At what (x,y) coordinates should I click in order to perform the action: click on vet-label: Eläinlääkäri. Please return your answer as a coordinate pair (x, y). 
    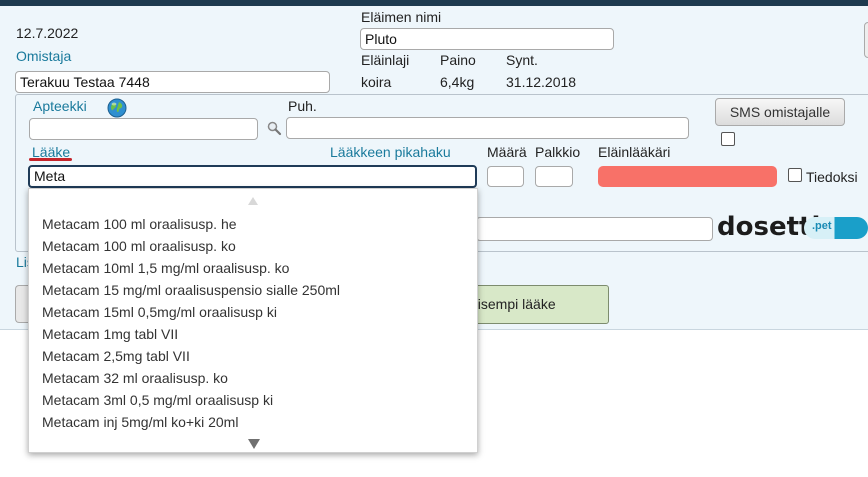
    Looking at the image, I should click on (634, 152).